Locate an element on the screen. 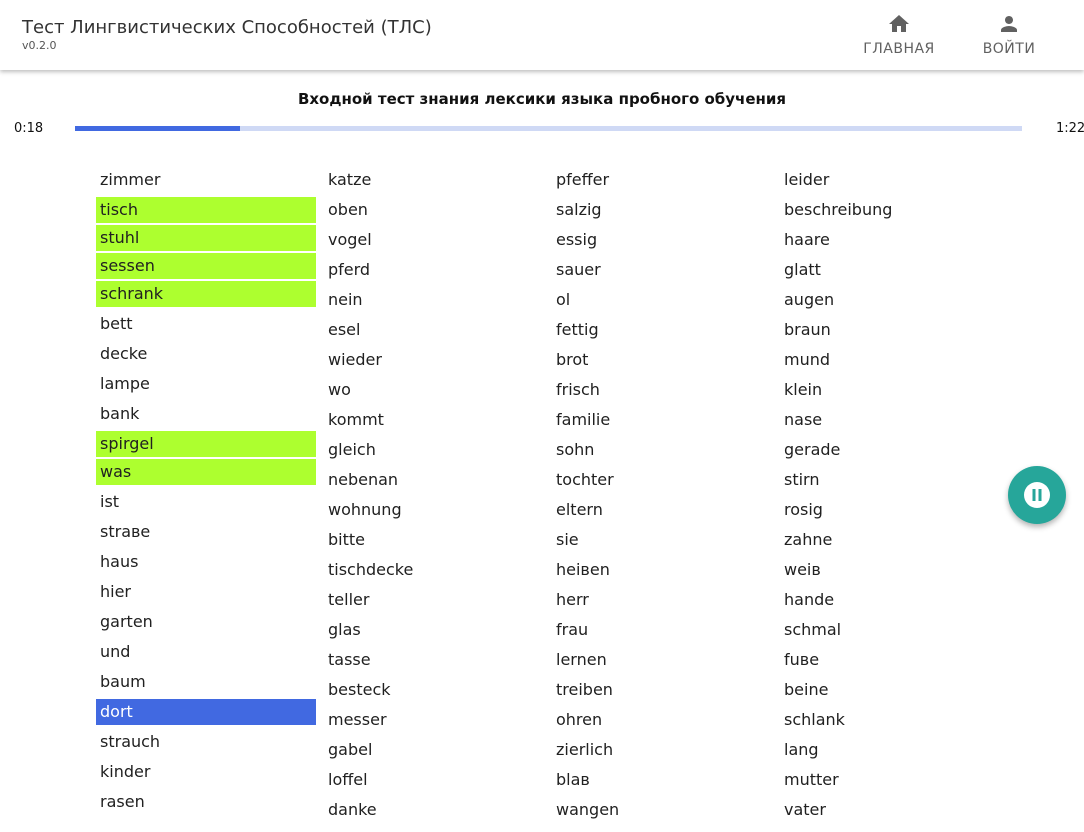  word-item: lernen is located at coordinates (662, 660).